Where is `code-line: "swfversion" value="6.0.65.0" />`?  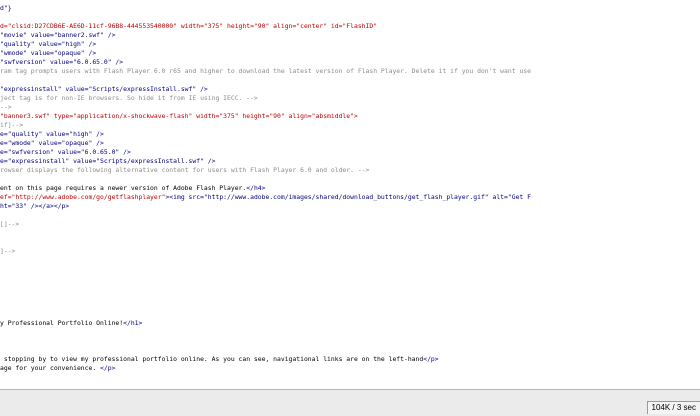 code-line: "swfversion" value="6.0.65.0" /> is located at coordinates (61, 62).